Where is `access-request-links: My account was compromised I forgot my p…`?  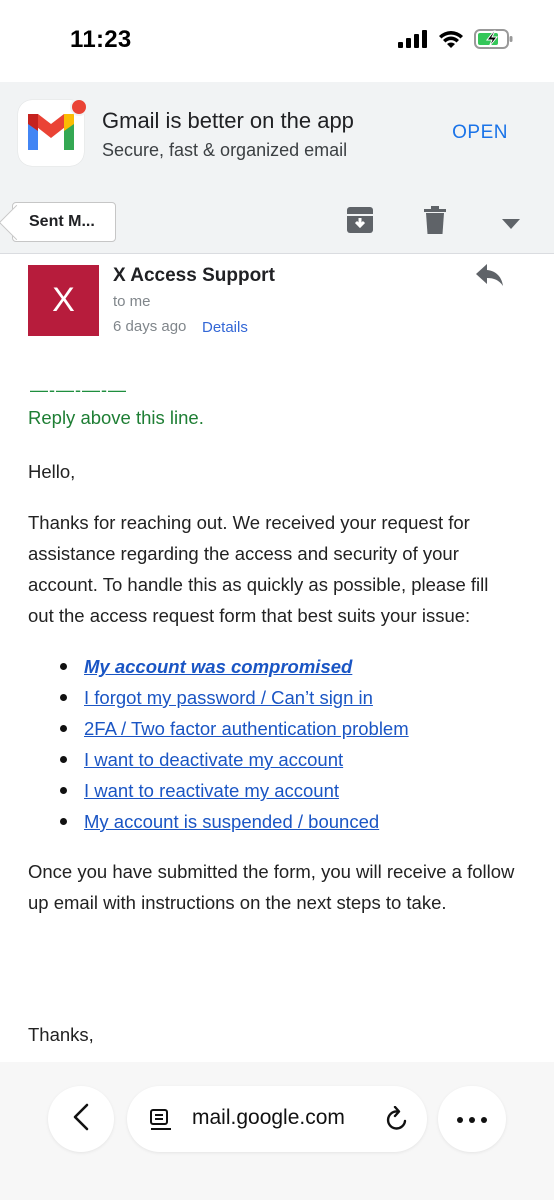 access-request-links: My account was compromised I forgot my p… is located at coordinates (234, 744).